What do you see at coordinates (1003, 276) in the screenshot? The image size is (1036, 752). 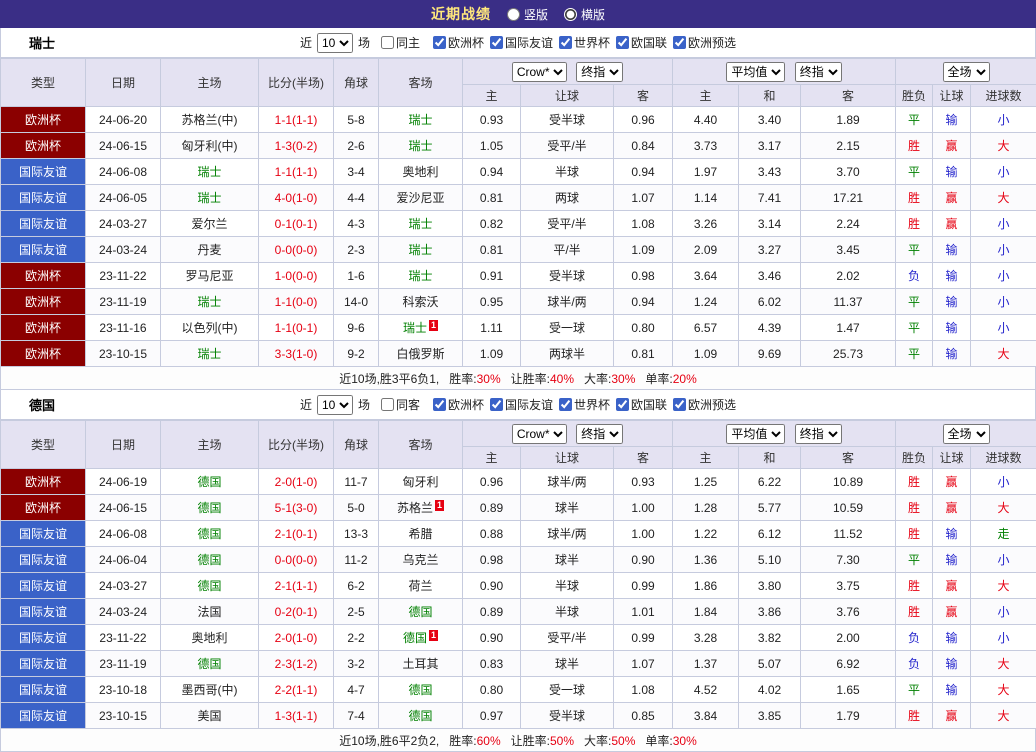 I see `goals-outcome: 小` at bounding box center [1003, 276].